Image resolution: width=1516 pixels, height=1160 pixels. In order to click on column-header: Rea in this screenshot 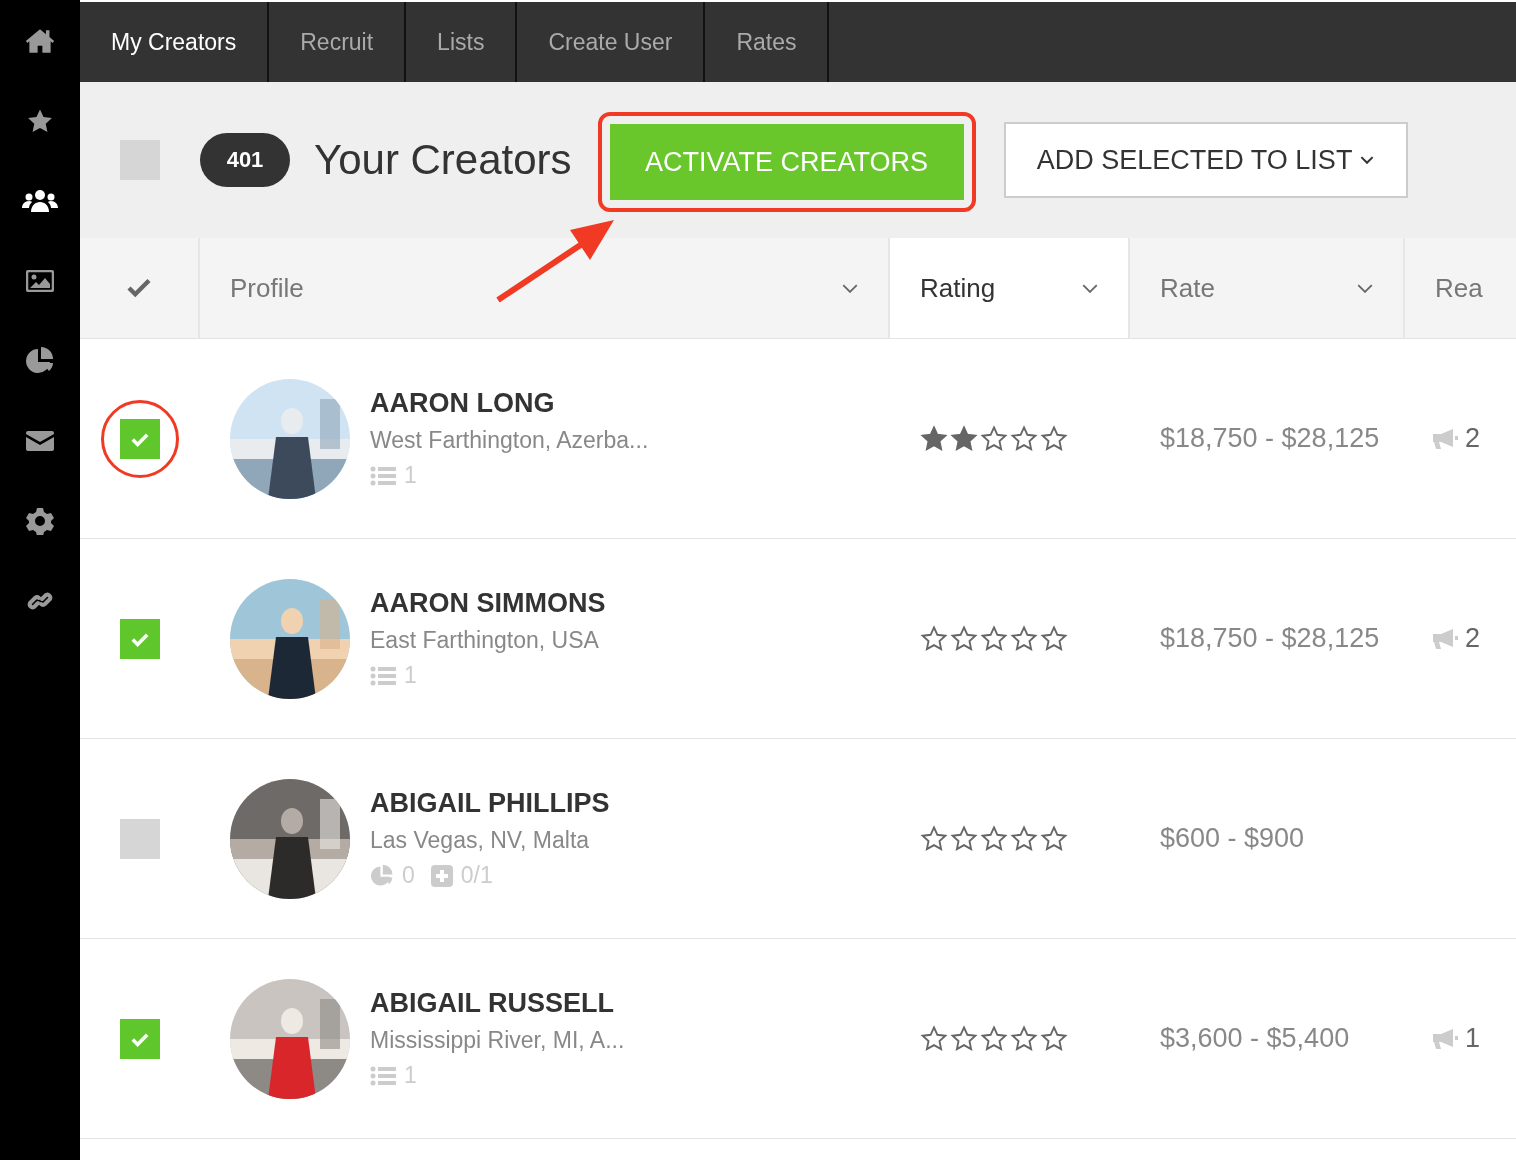, I will do `click(1460, 288)`.